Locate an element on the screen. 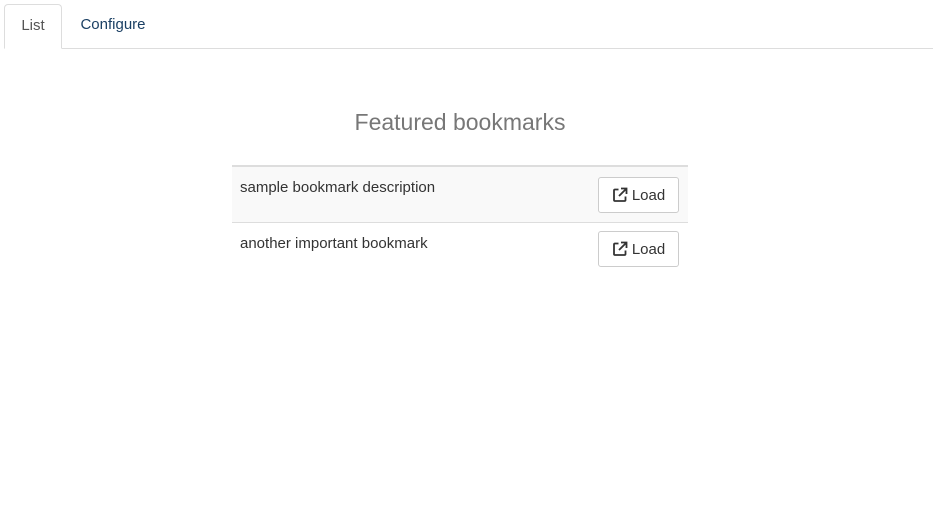 This screenshot has height=529, width=941. table-row: sample bookmark description Load is located at coordinates (460, 195).